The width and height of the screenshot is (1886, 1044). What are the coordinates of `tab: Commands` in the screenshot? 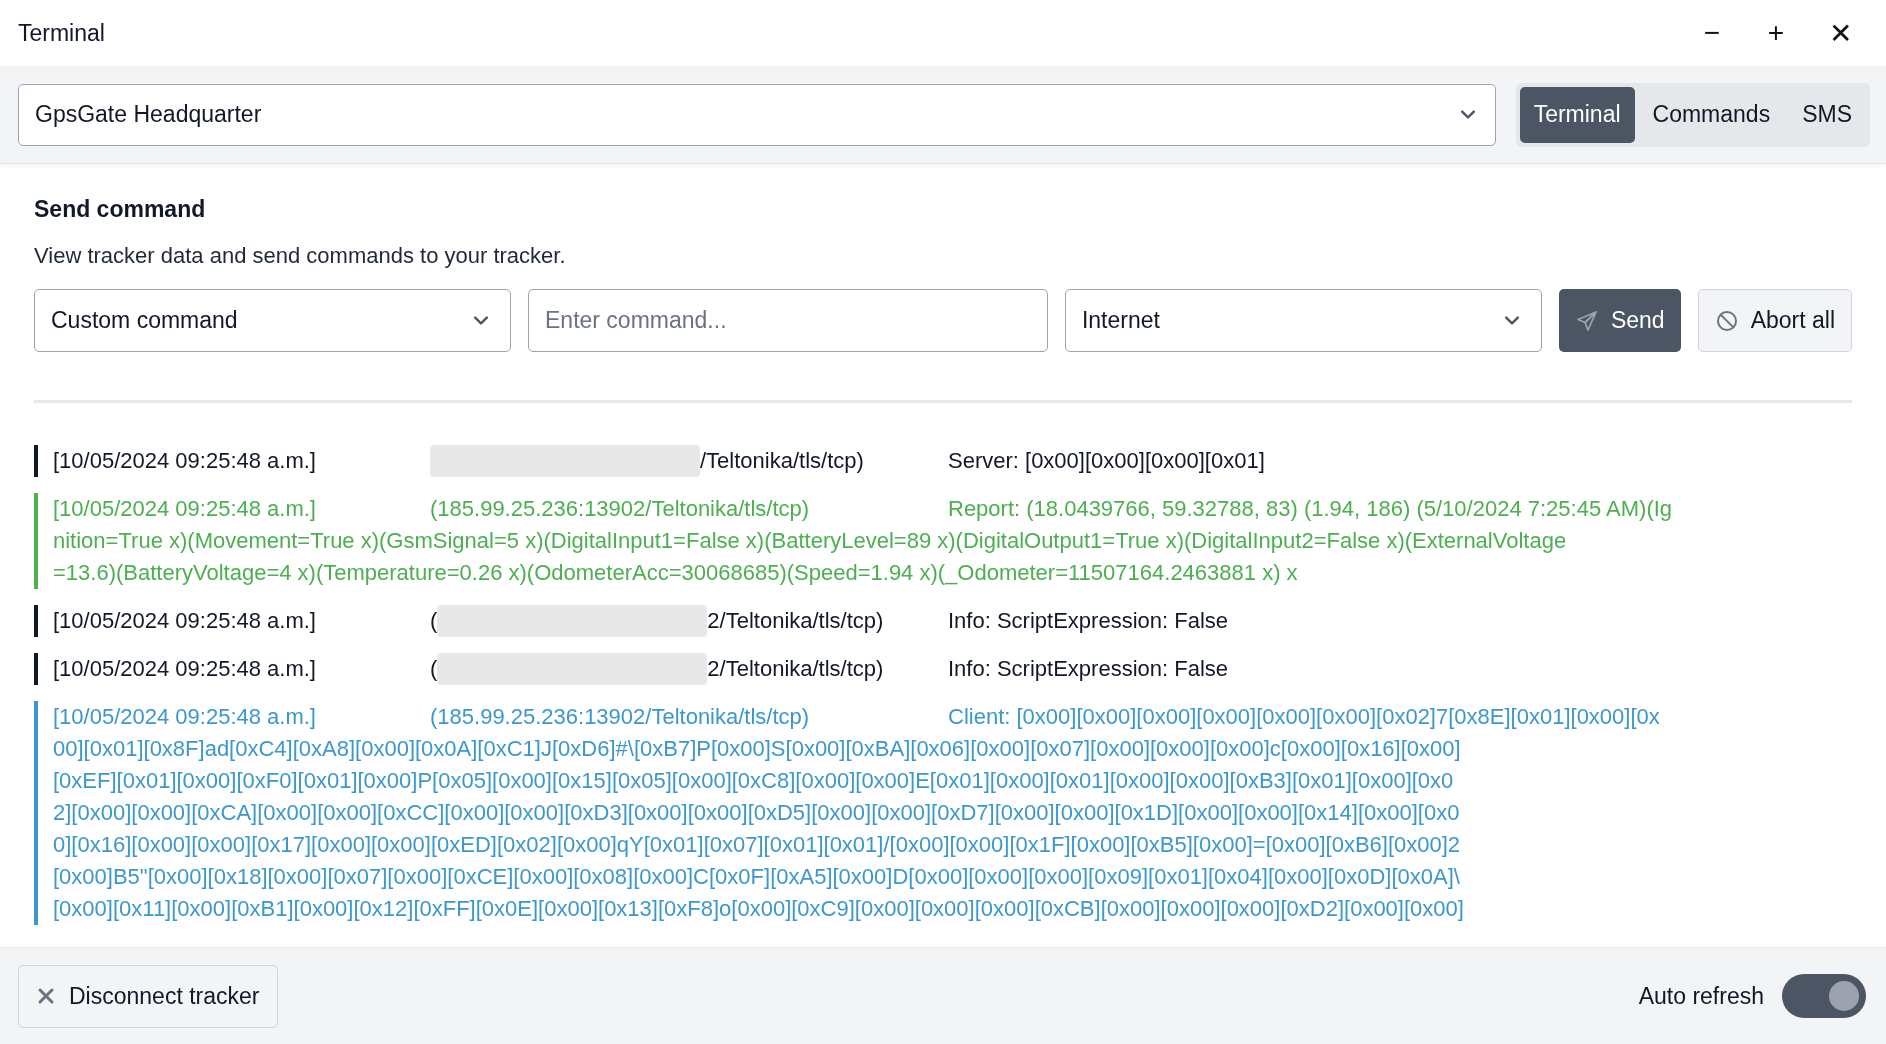 It's located at (1711, 114).